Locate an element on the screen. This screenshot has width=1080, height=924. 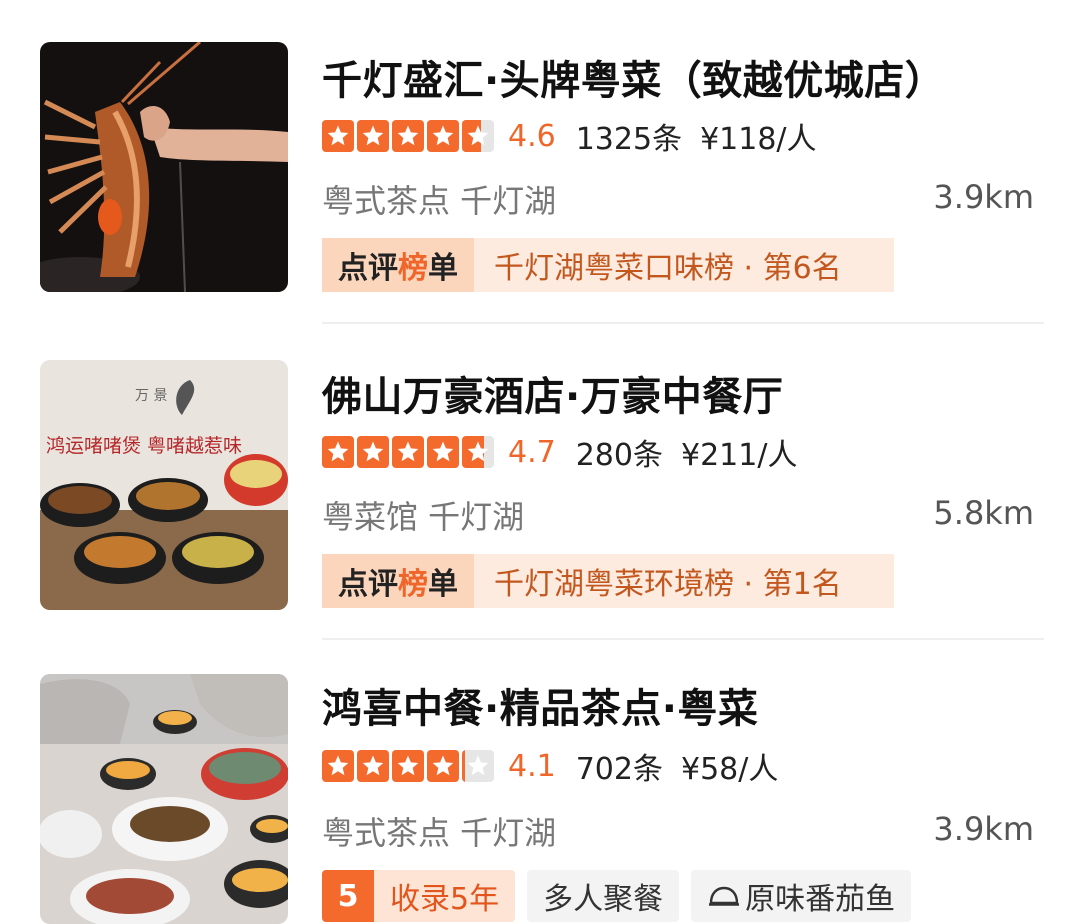
image-promo-text: 鸿运啫啫煲 粤啫越惹味 is located at coordinates (144, 446).